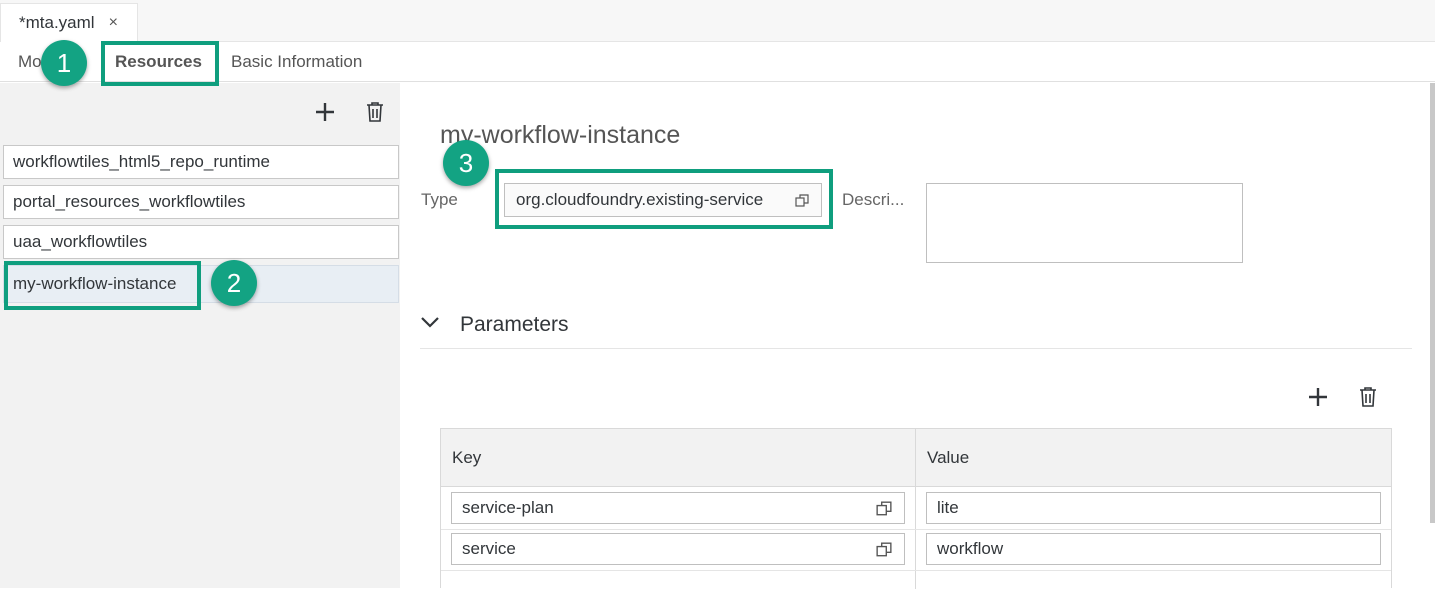 The width and height of the screenshot is (1435, 589). What do you see at coordinates (916, 325) in the screenshot?
I see `parameters-header: Parameters` at bounding box center [916, 325].